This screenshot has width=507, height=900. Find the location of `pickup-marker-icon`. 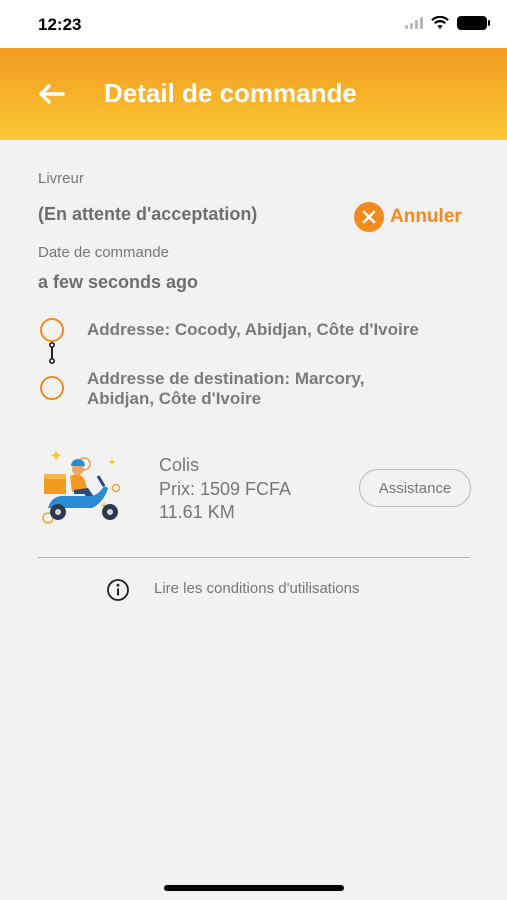

pickup-marker-icon is located at coordinates (52, 330).